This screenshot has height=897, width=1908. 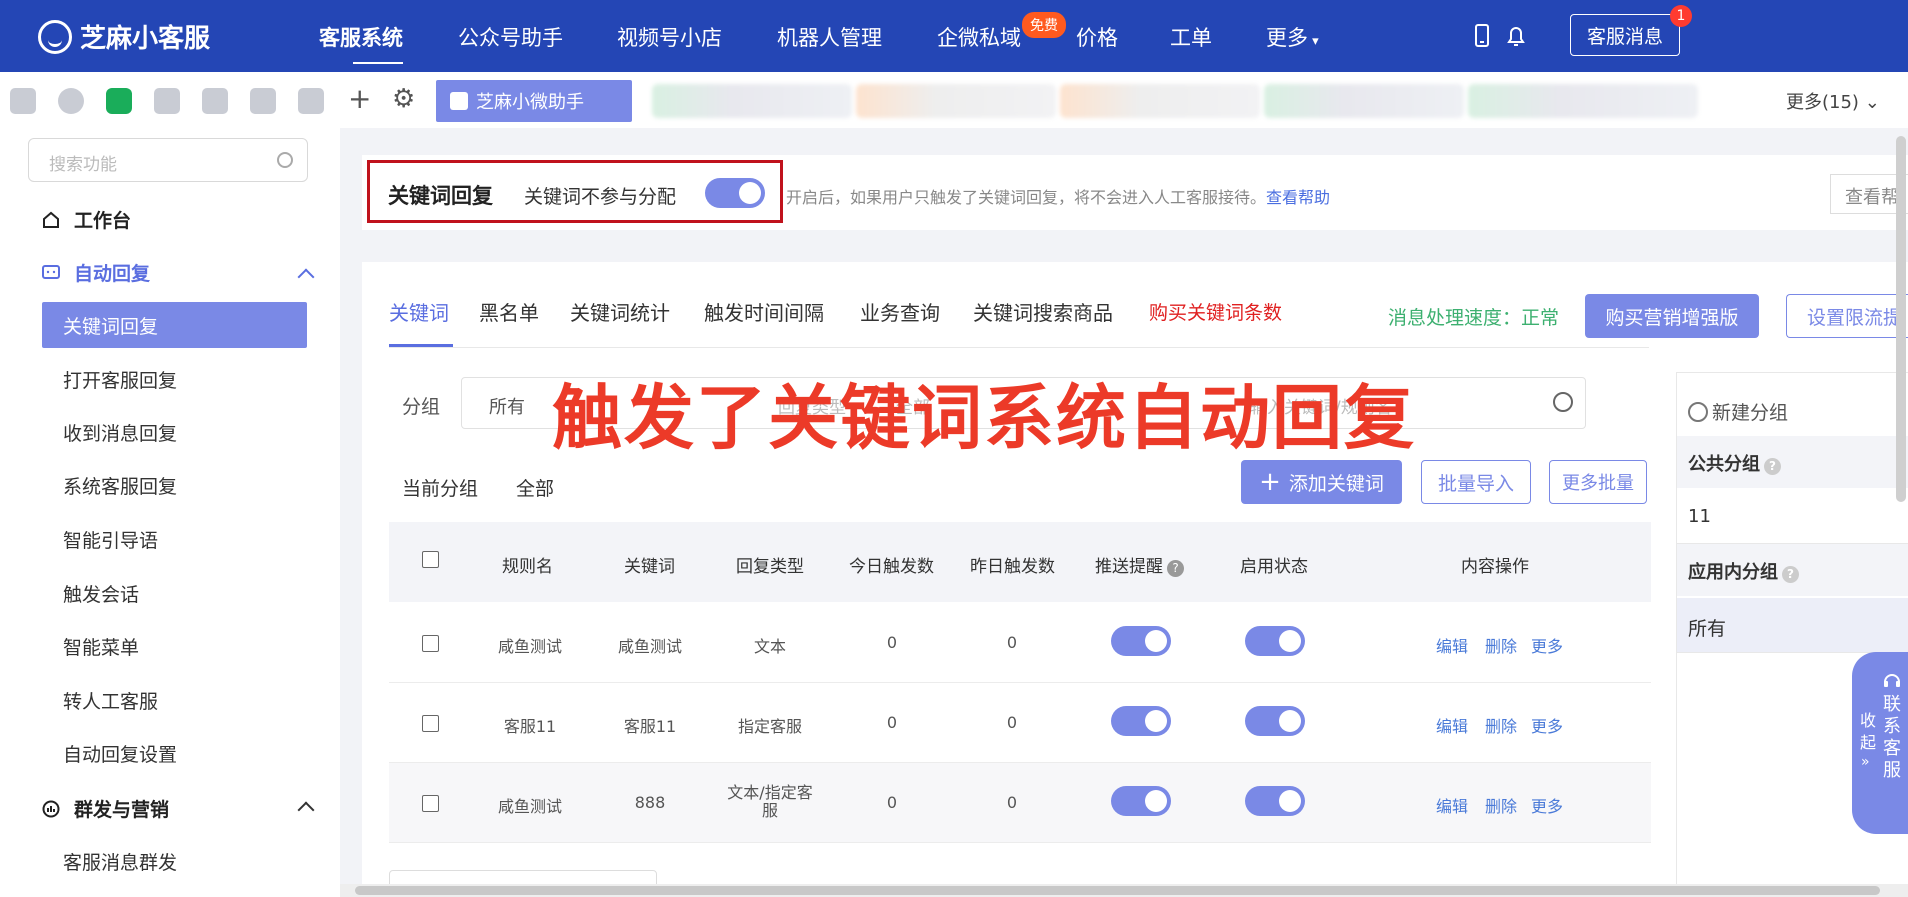 What do you see at coordinates (534, 101) in the screenshot?
I see `tab-zhima-assistant: 芝麻小微助手` at bounding box center [534, 101].